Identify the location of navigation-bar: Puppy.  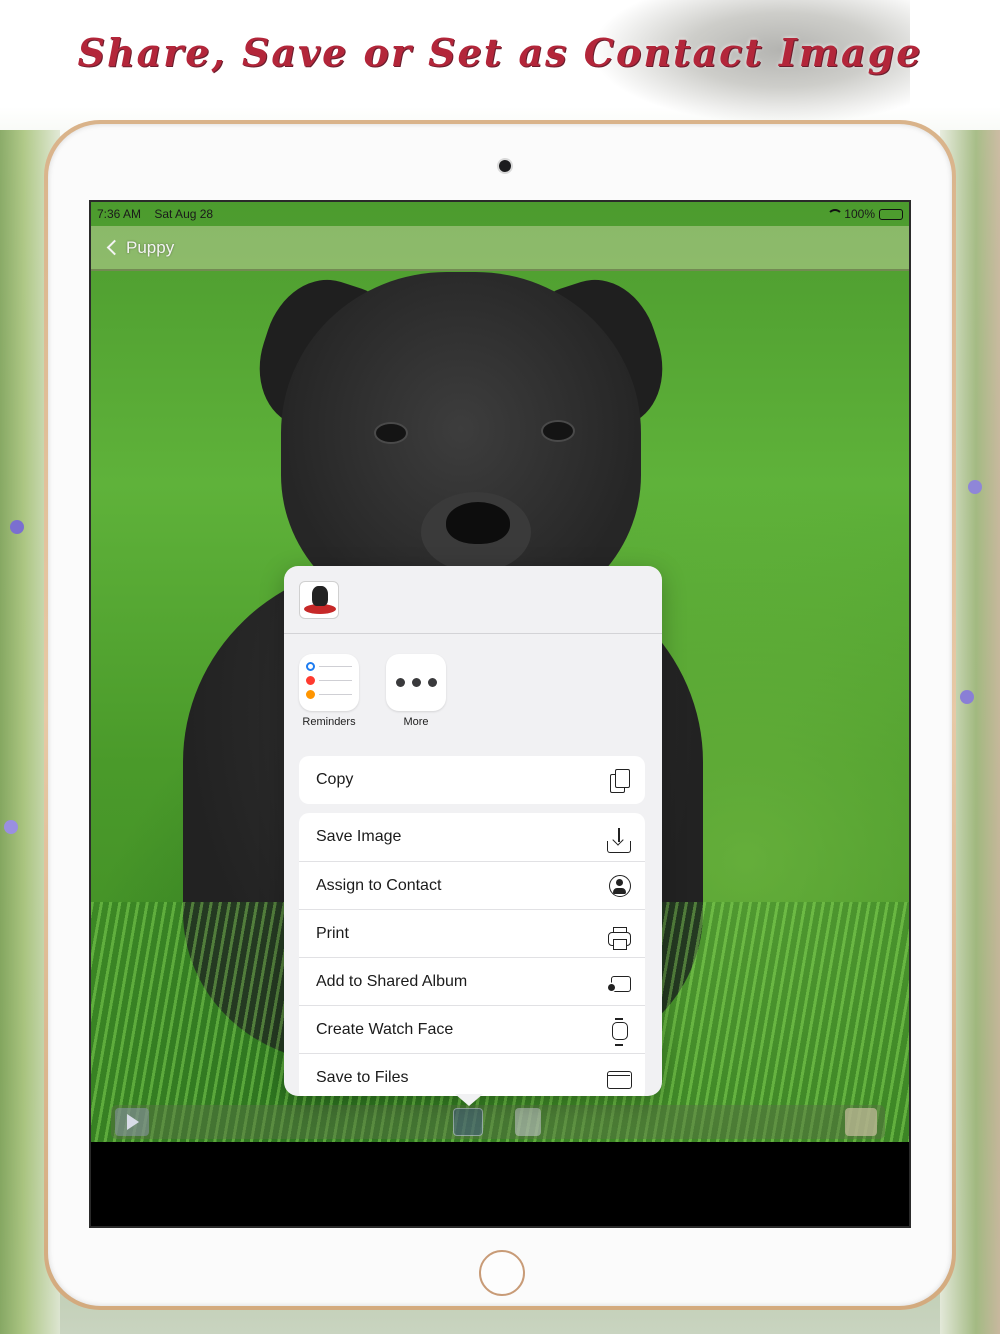
(500, 248).